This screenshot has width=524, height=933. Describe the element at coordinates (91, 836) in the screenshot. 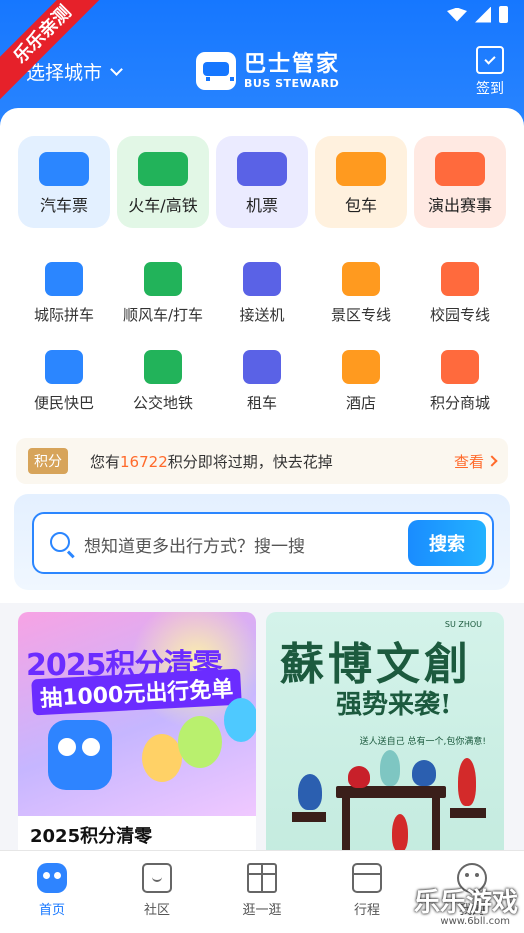

I see `promo-caption: 2025积分清零` at that location.